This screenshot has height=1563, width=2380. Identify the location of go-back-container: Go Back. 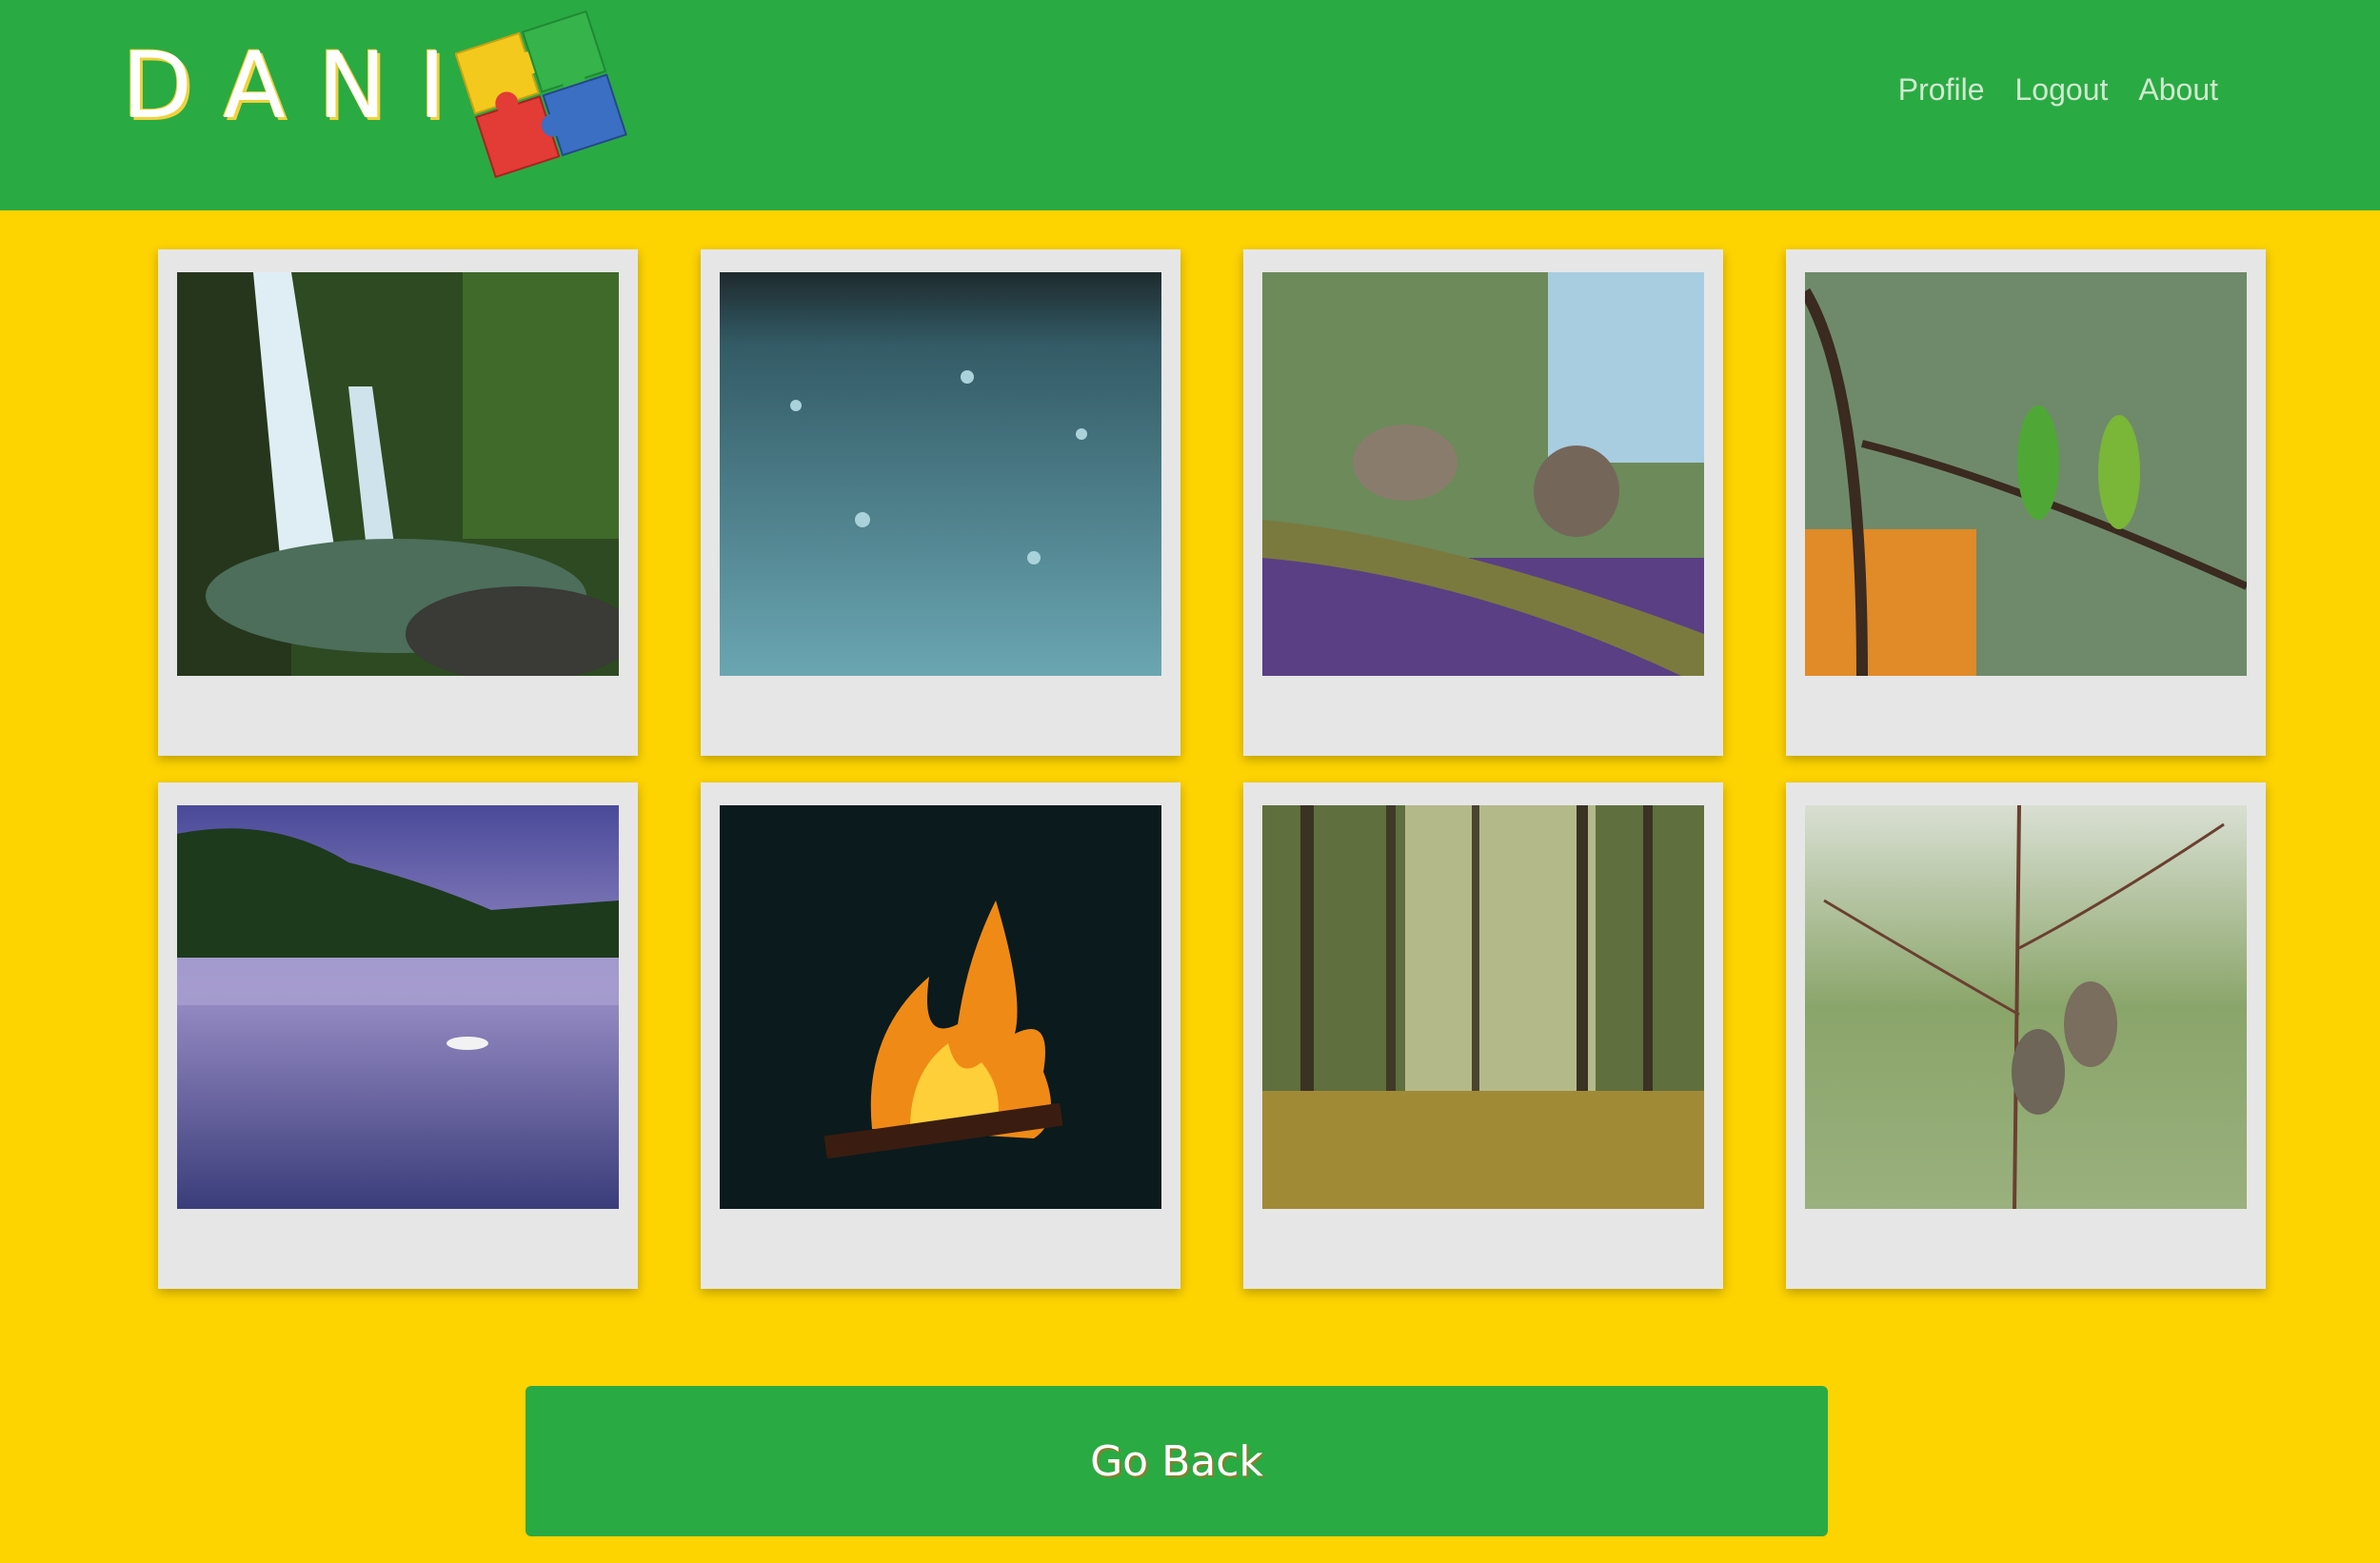
(1177, 1461).